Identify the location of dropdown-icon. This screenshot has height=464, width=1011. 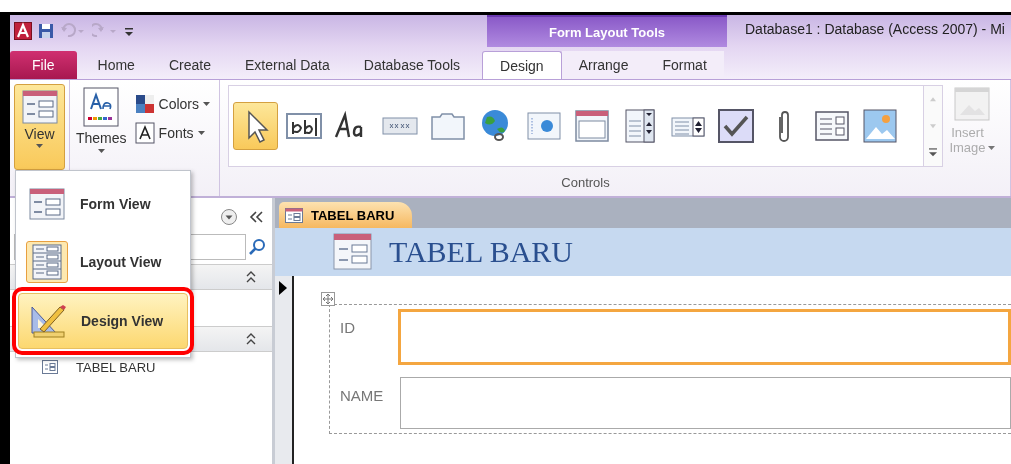
(229, 217).